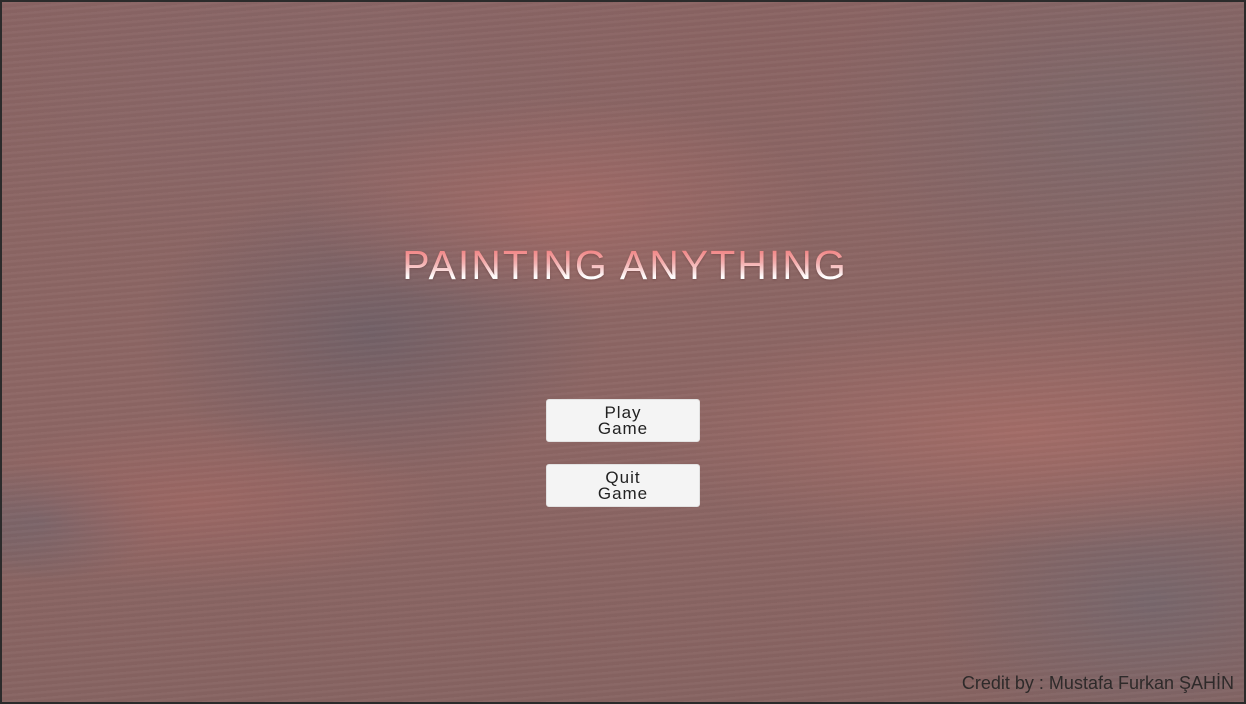  I want to click on credit-text: Credit by : Mustafa Furkan ŞAHİN, so click(1097, 683).